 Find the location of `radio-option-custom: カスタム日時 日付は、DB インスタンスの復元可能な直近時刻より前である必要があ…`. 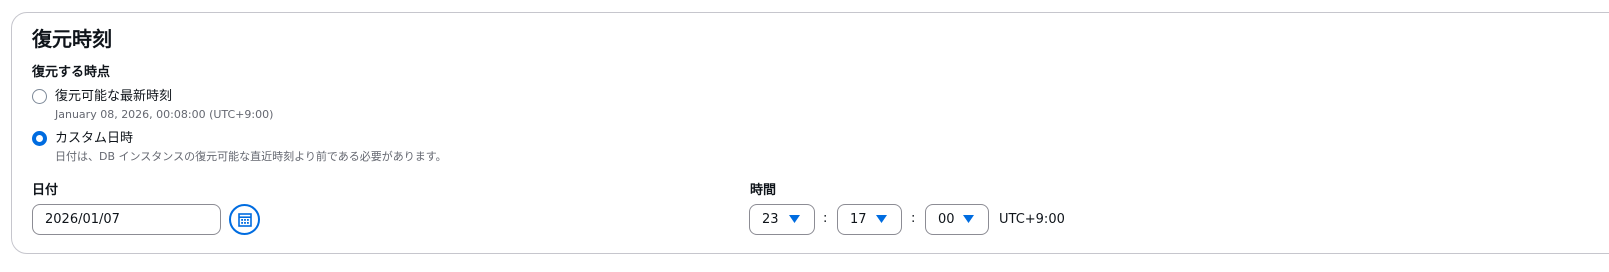

radio-option-custom: カスタム日時 日付は、DB インスタンスの復元可能な直近時刻より前である必要があ… is located at coordinates (239, 147).